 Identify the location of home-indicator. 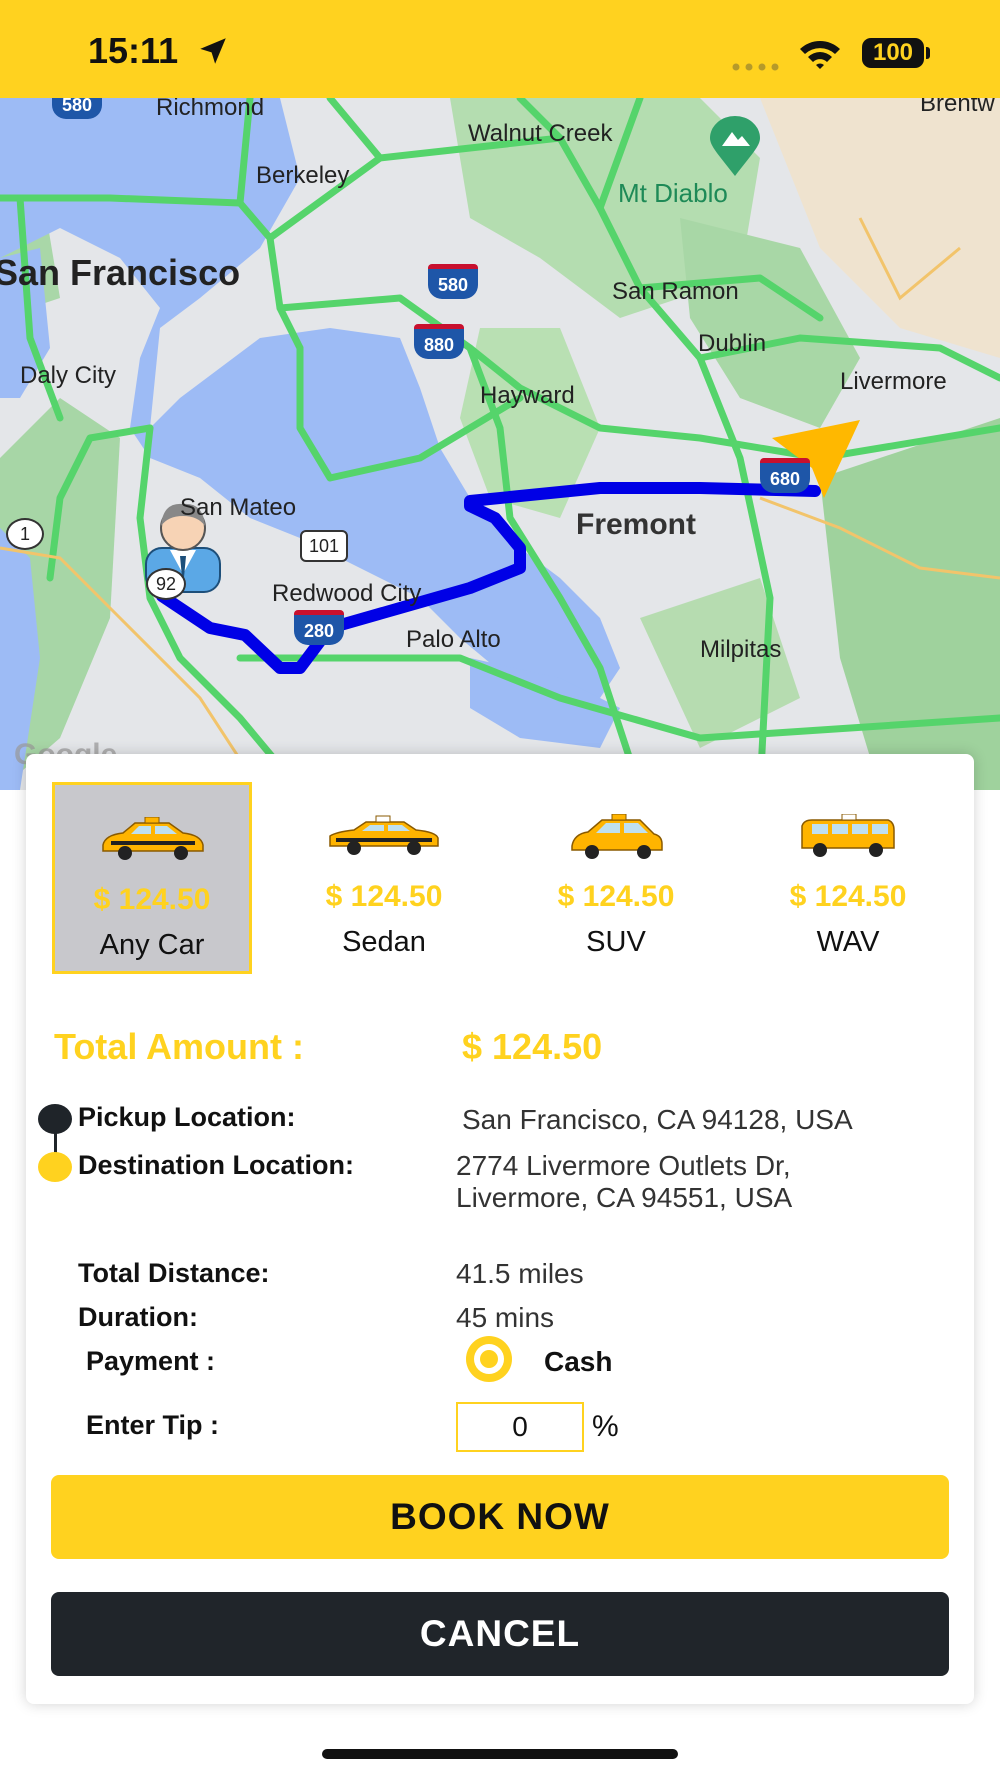
(500, 1754).